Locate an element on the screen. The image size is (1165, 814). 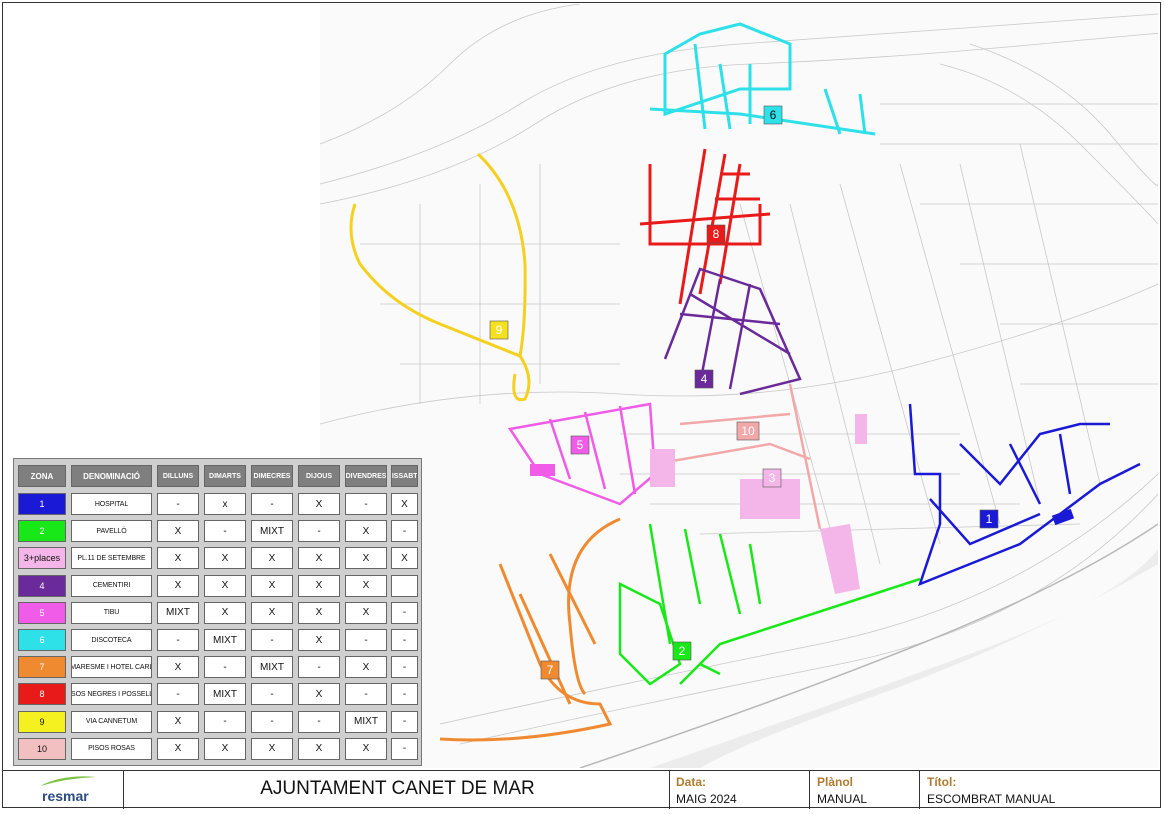
header-dilluns: DILLUNS is located at coordinates (178, 476).